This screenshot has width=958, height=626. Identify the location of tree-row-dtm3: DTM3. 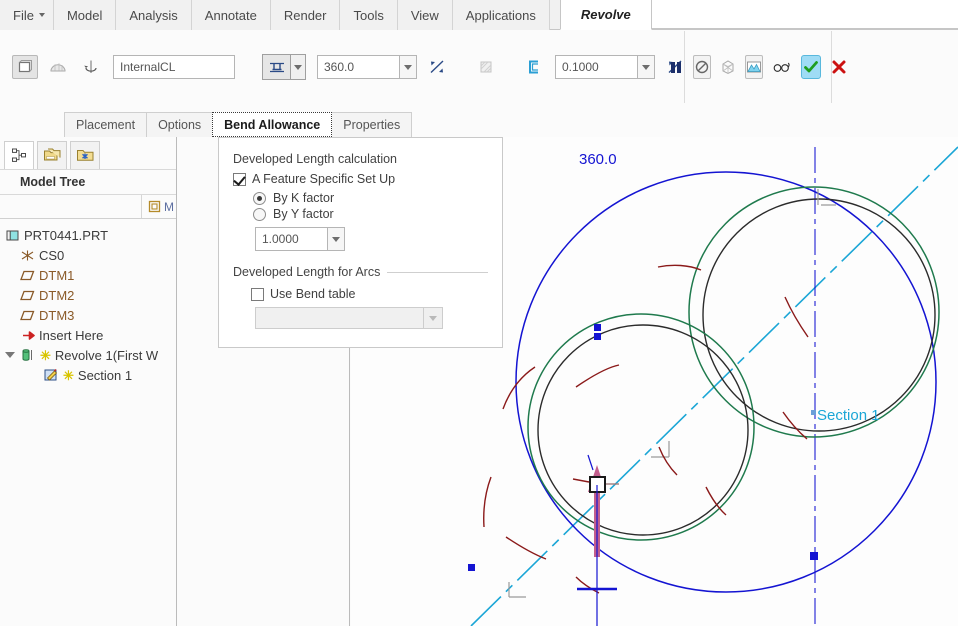
(88, 315).